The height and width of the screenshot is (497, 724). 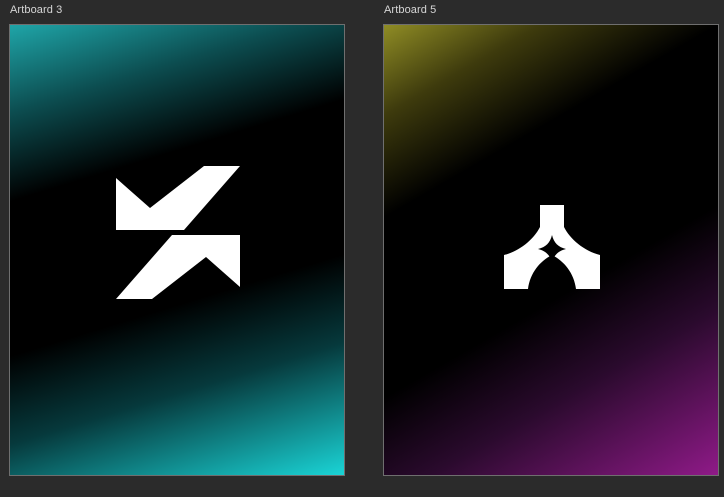 I want to click on artboard-3-label: Artboard 3, so click(x=36, y=10).